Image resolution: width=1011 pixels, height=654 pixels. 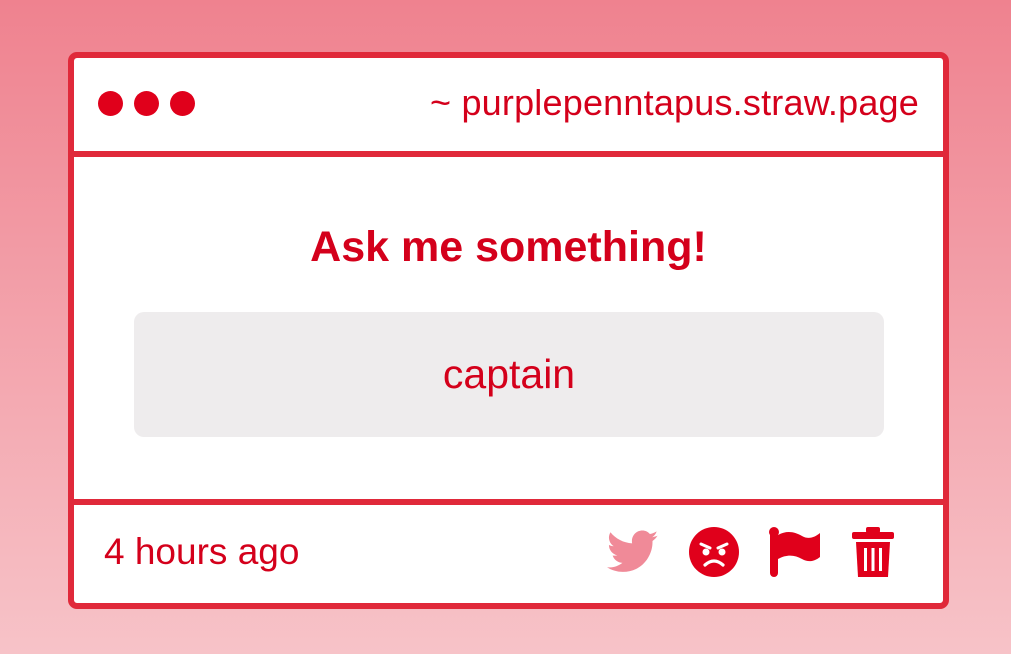 I want to click on react-angry-button, so click(x=714, y=552).